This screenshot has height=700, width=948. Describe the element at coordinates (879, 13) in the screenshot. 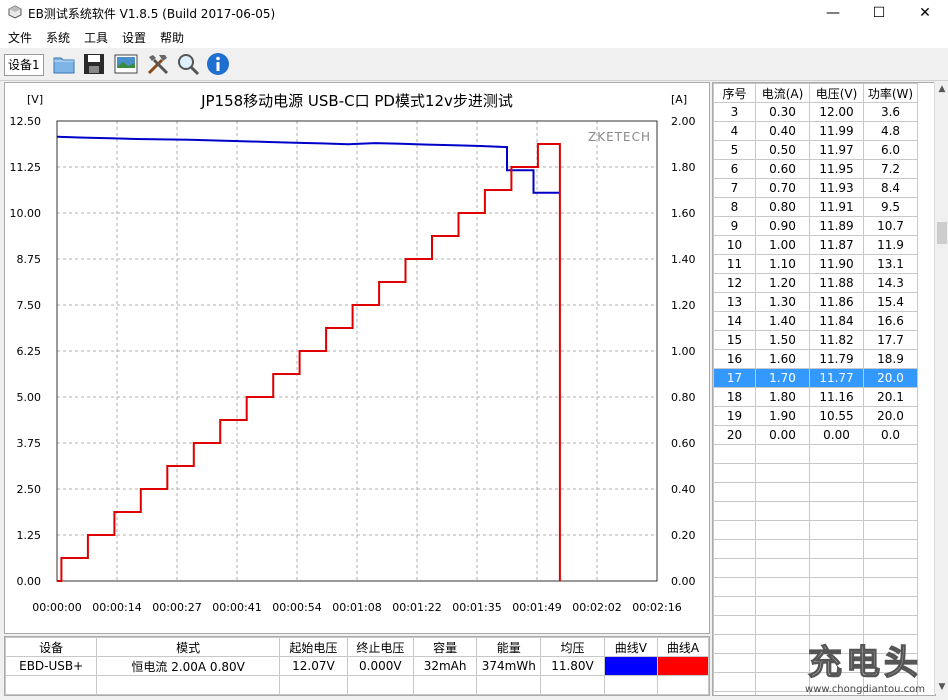

I see `maximize-button: ☐` at that location.